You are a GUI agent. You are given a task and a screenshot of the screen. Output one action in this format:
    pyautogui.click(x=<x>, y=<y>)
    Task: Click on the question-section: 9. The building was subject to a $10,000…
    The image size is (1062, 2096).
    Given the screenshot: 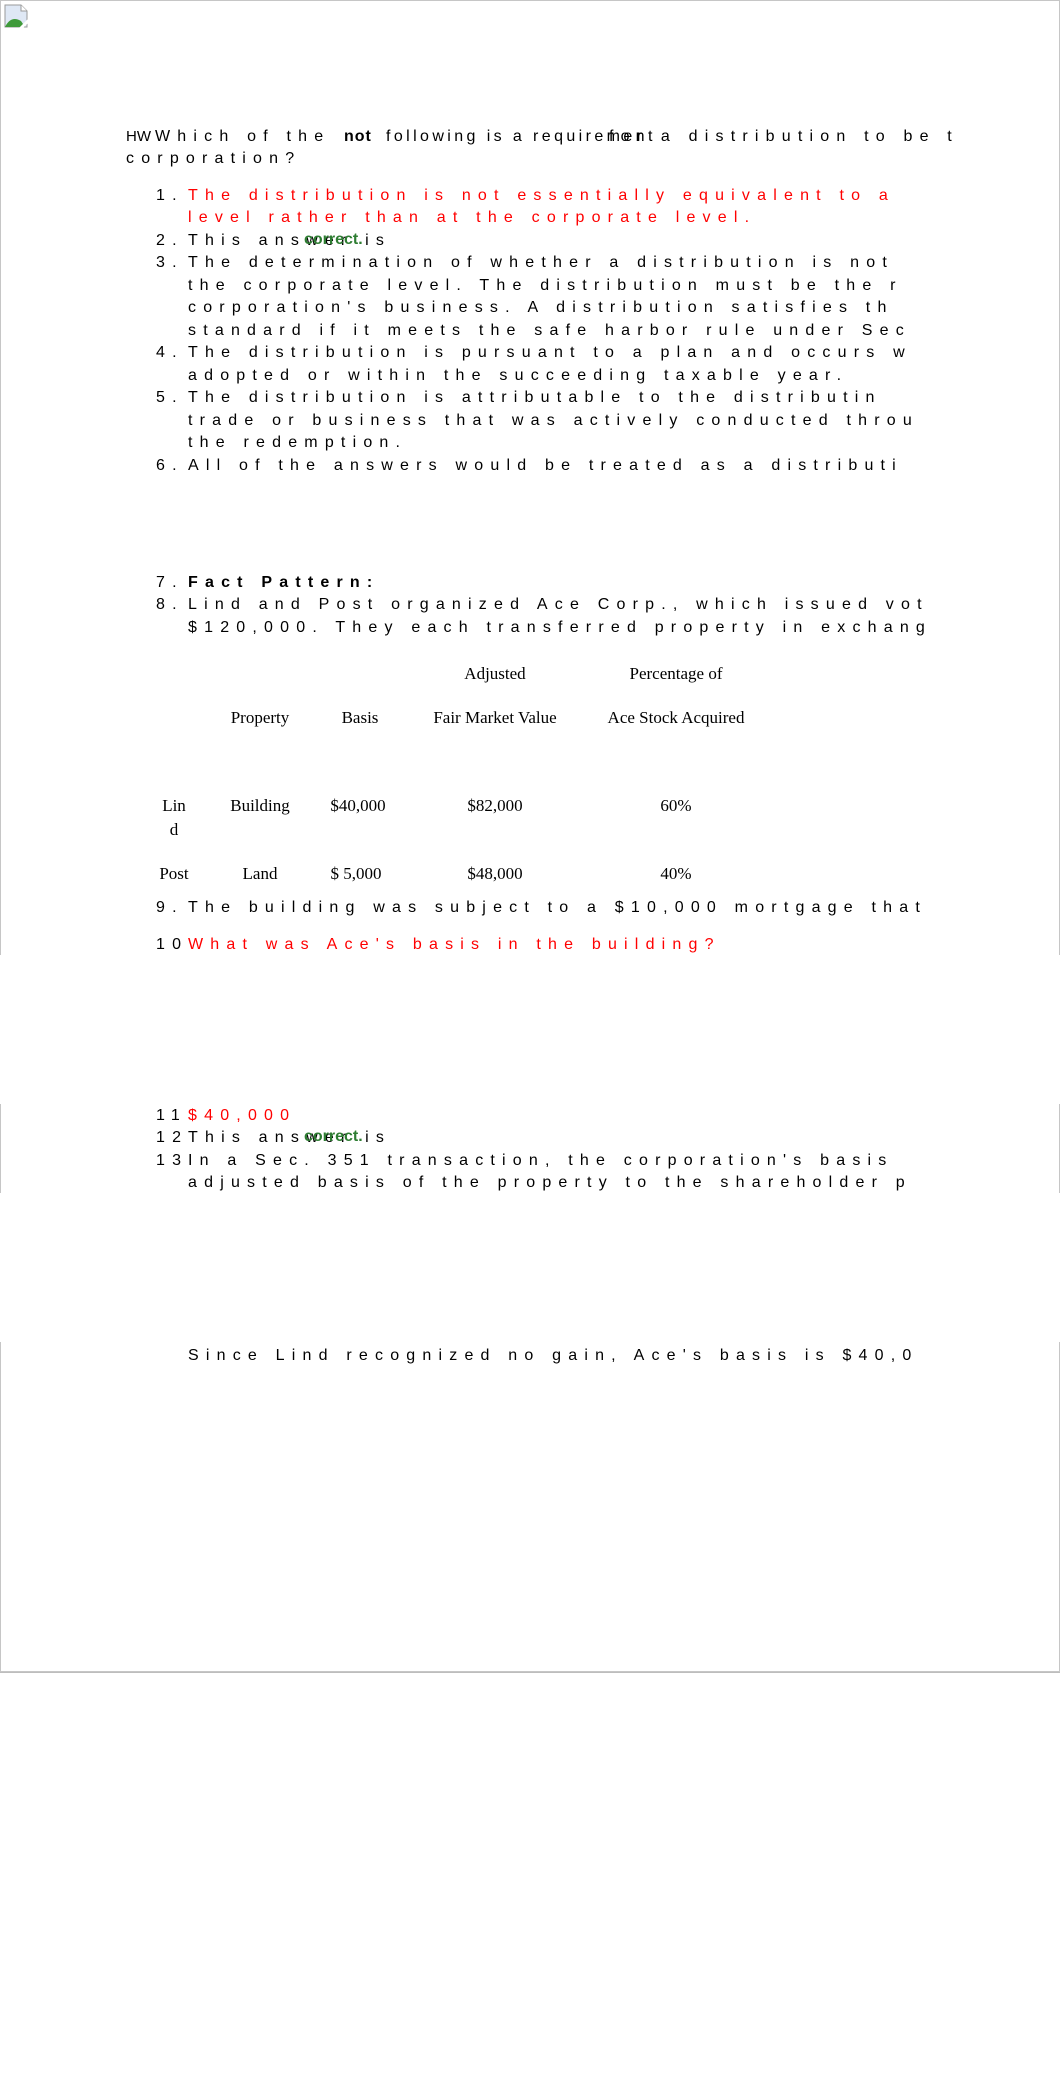 What is the action you would take?
    pyautogui.click(x=530, y=927)
    